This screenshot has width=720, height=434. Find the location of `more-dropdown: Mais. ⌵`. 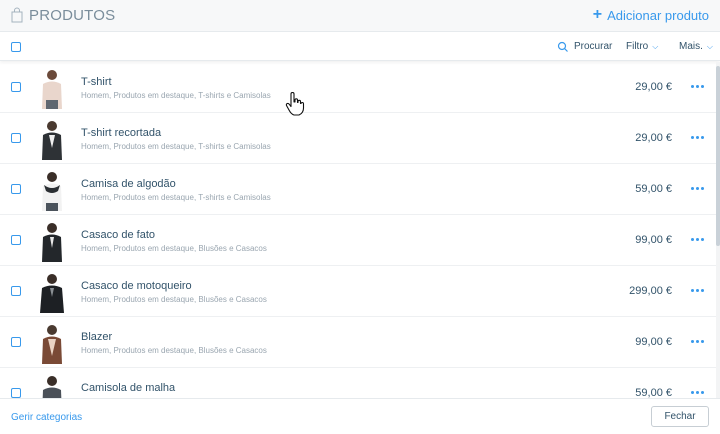

more-dropdown: Mais. ⌵ is located at coordinates (696, 46).